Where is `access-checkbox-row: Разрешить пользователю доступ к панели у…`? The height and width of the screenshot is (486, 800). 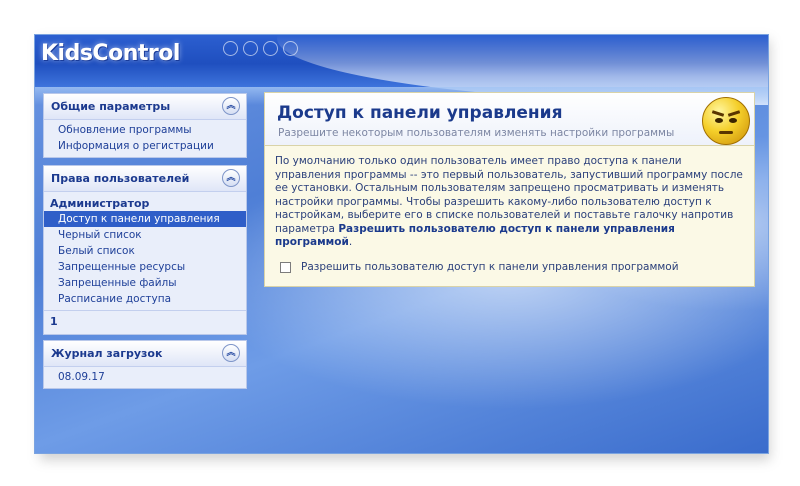 access-checkbox-row: Разрешить пользователю доступ к панели у… is located at coordinates (479, 267).